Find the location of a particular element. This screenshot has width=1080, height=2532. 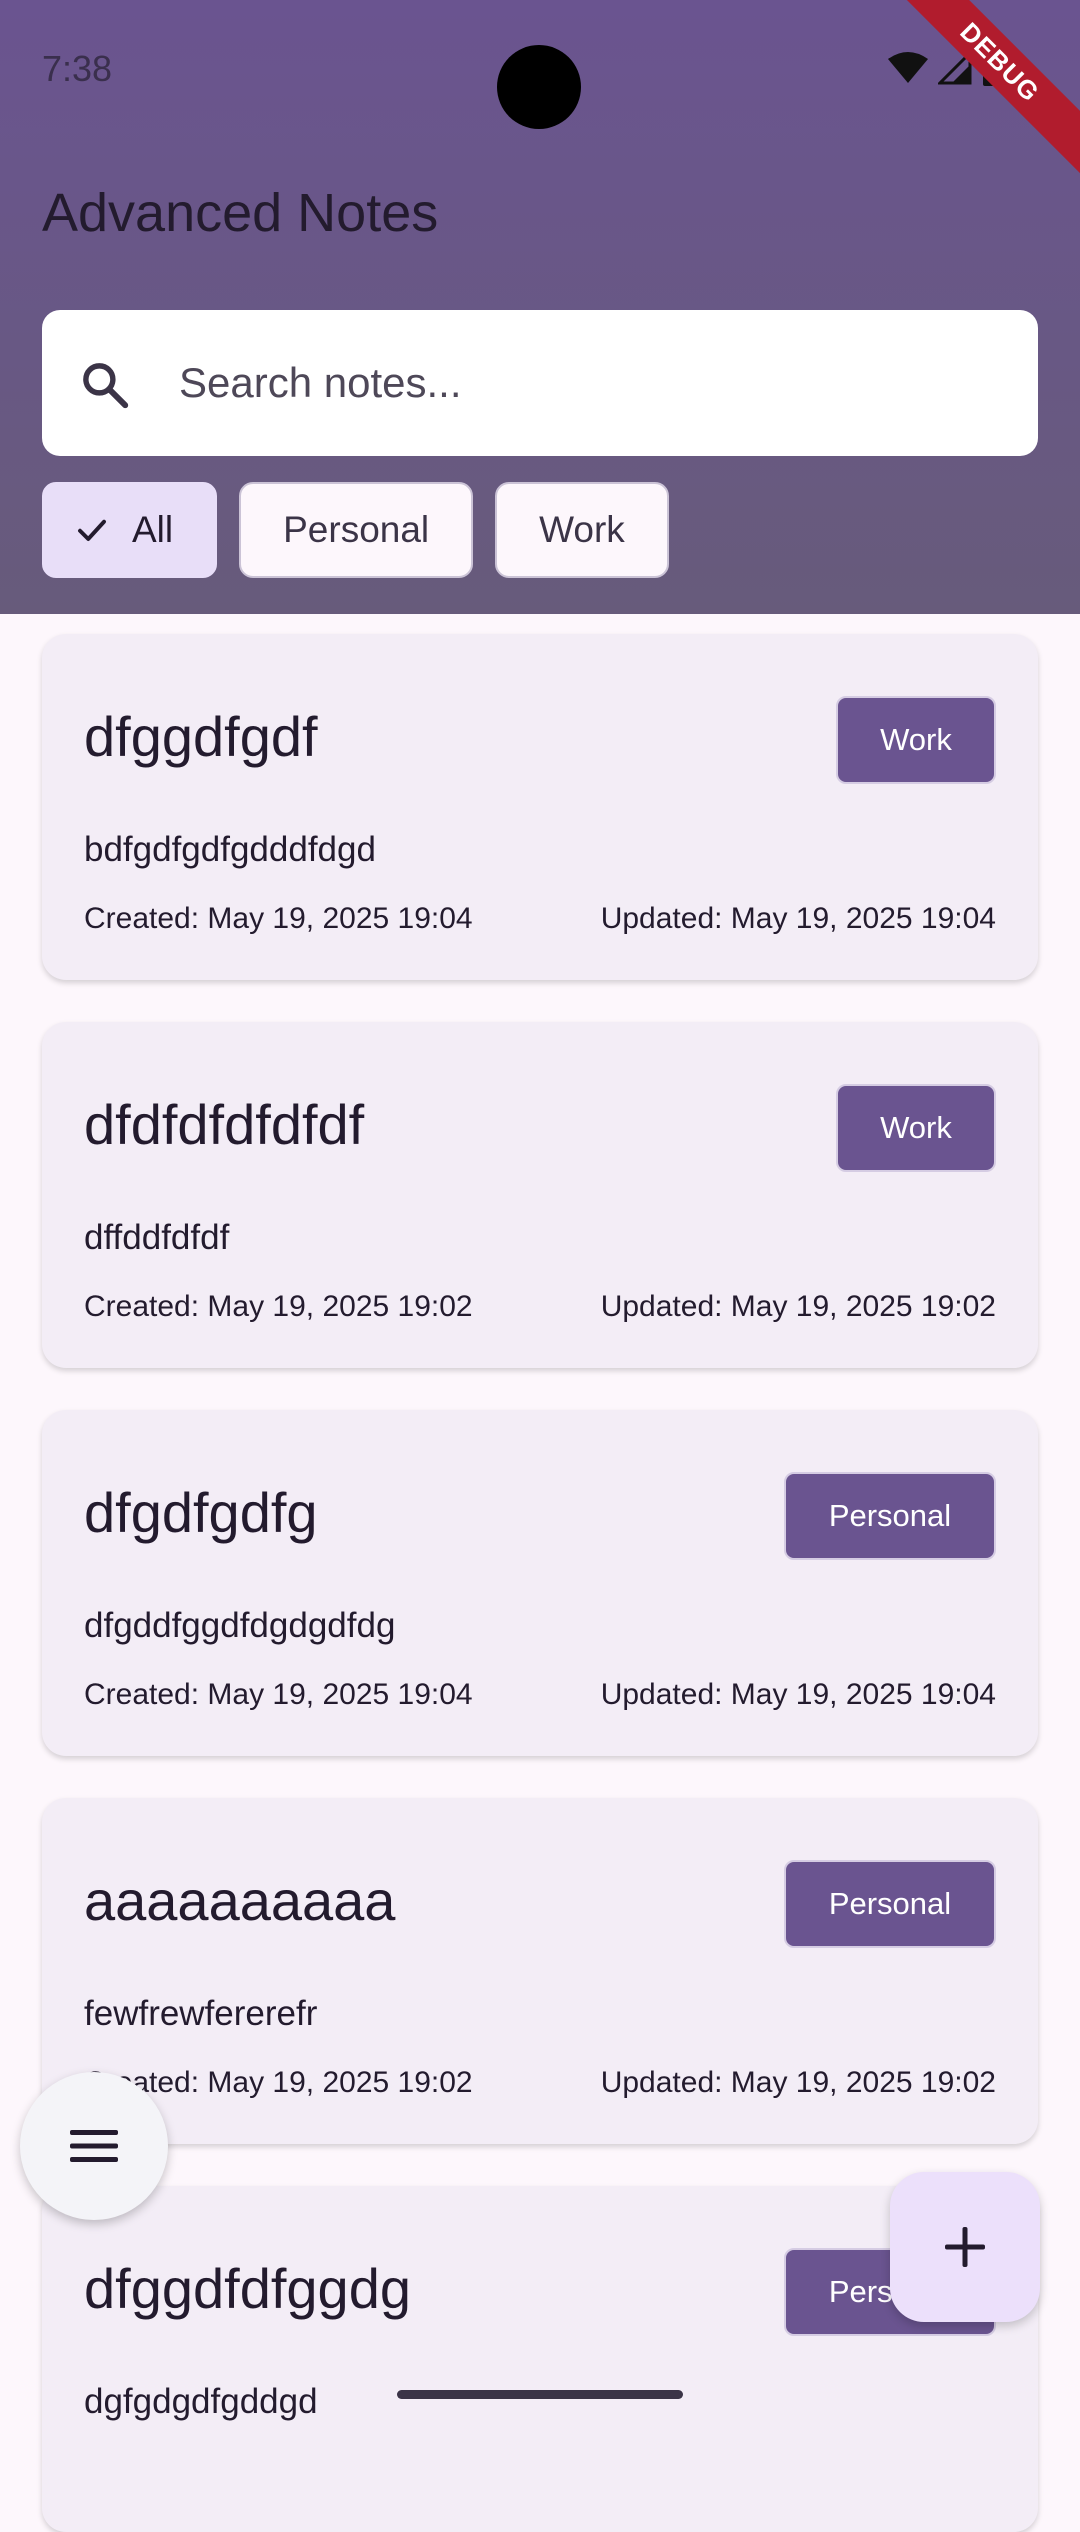

filter-chip-label: All is located at coordinates (153, 529).